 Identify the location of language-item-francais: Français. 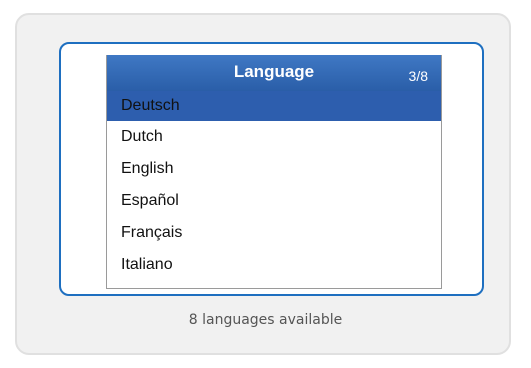
(274, 233).